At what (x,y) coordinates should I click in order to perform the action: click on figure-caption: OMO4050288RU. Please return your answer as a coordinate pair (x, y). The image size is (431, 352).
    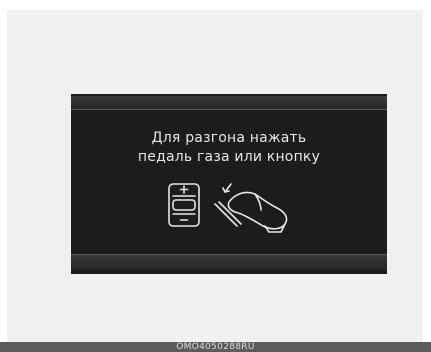
    Looking at the image, I should click on (215, 347).